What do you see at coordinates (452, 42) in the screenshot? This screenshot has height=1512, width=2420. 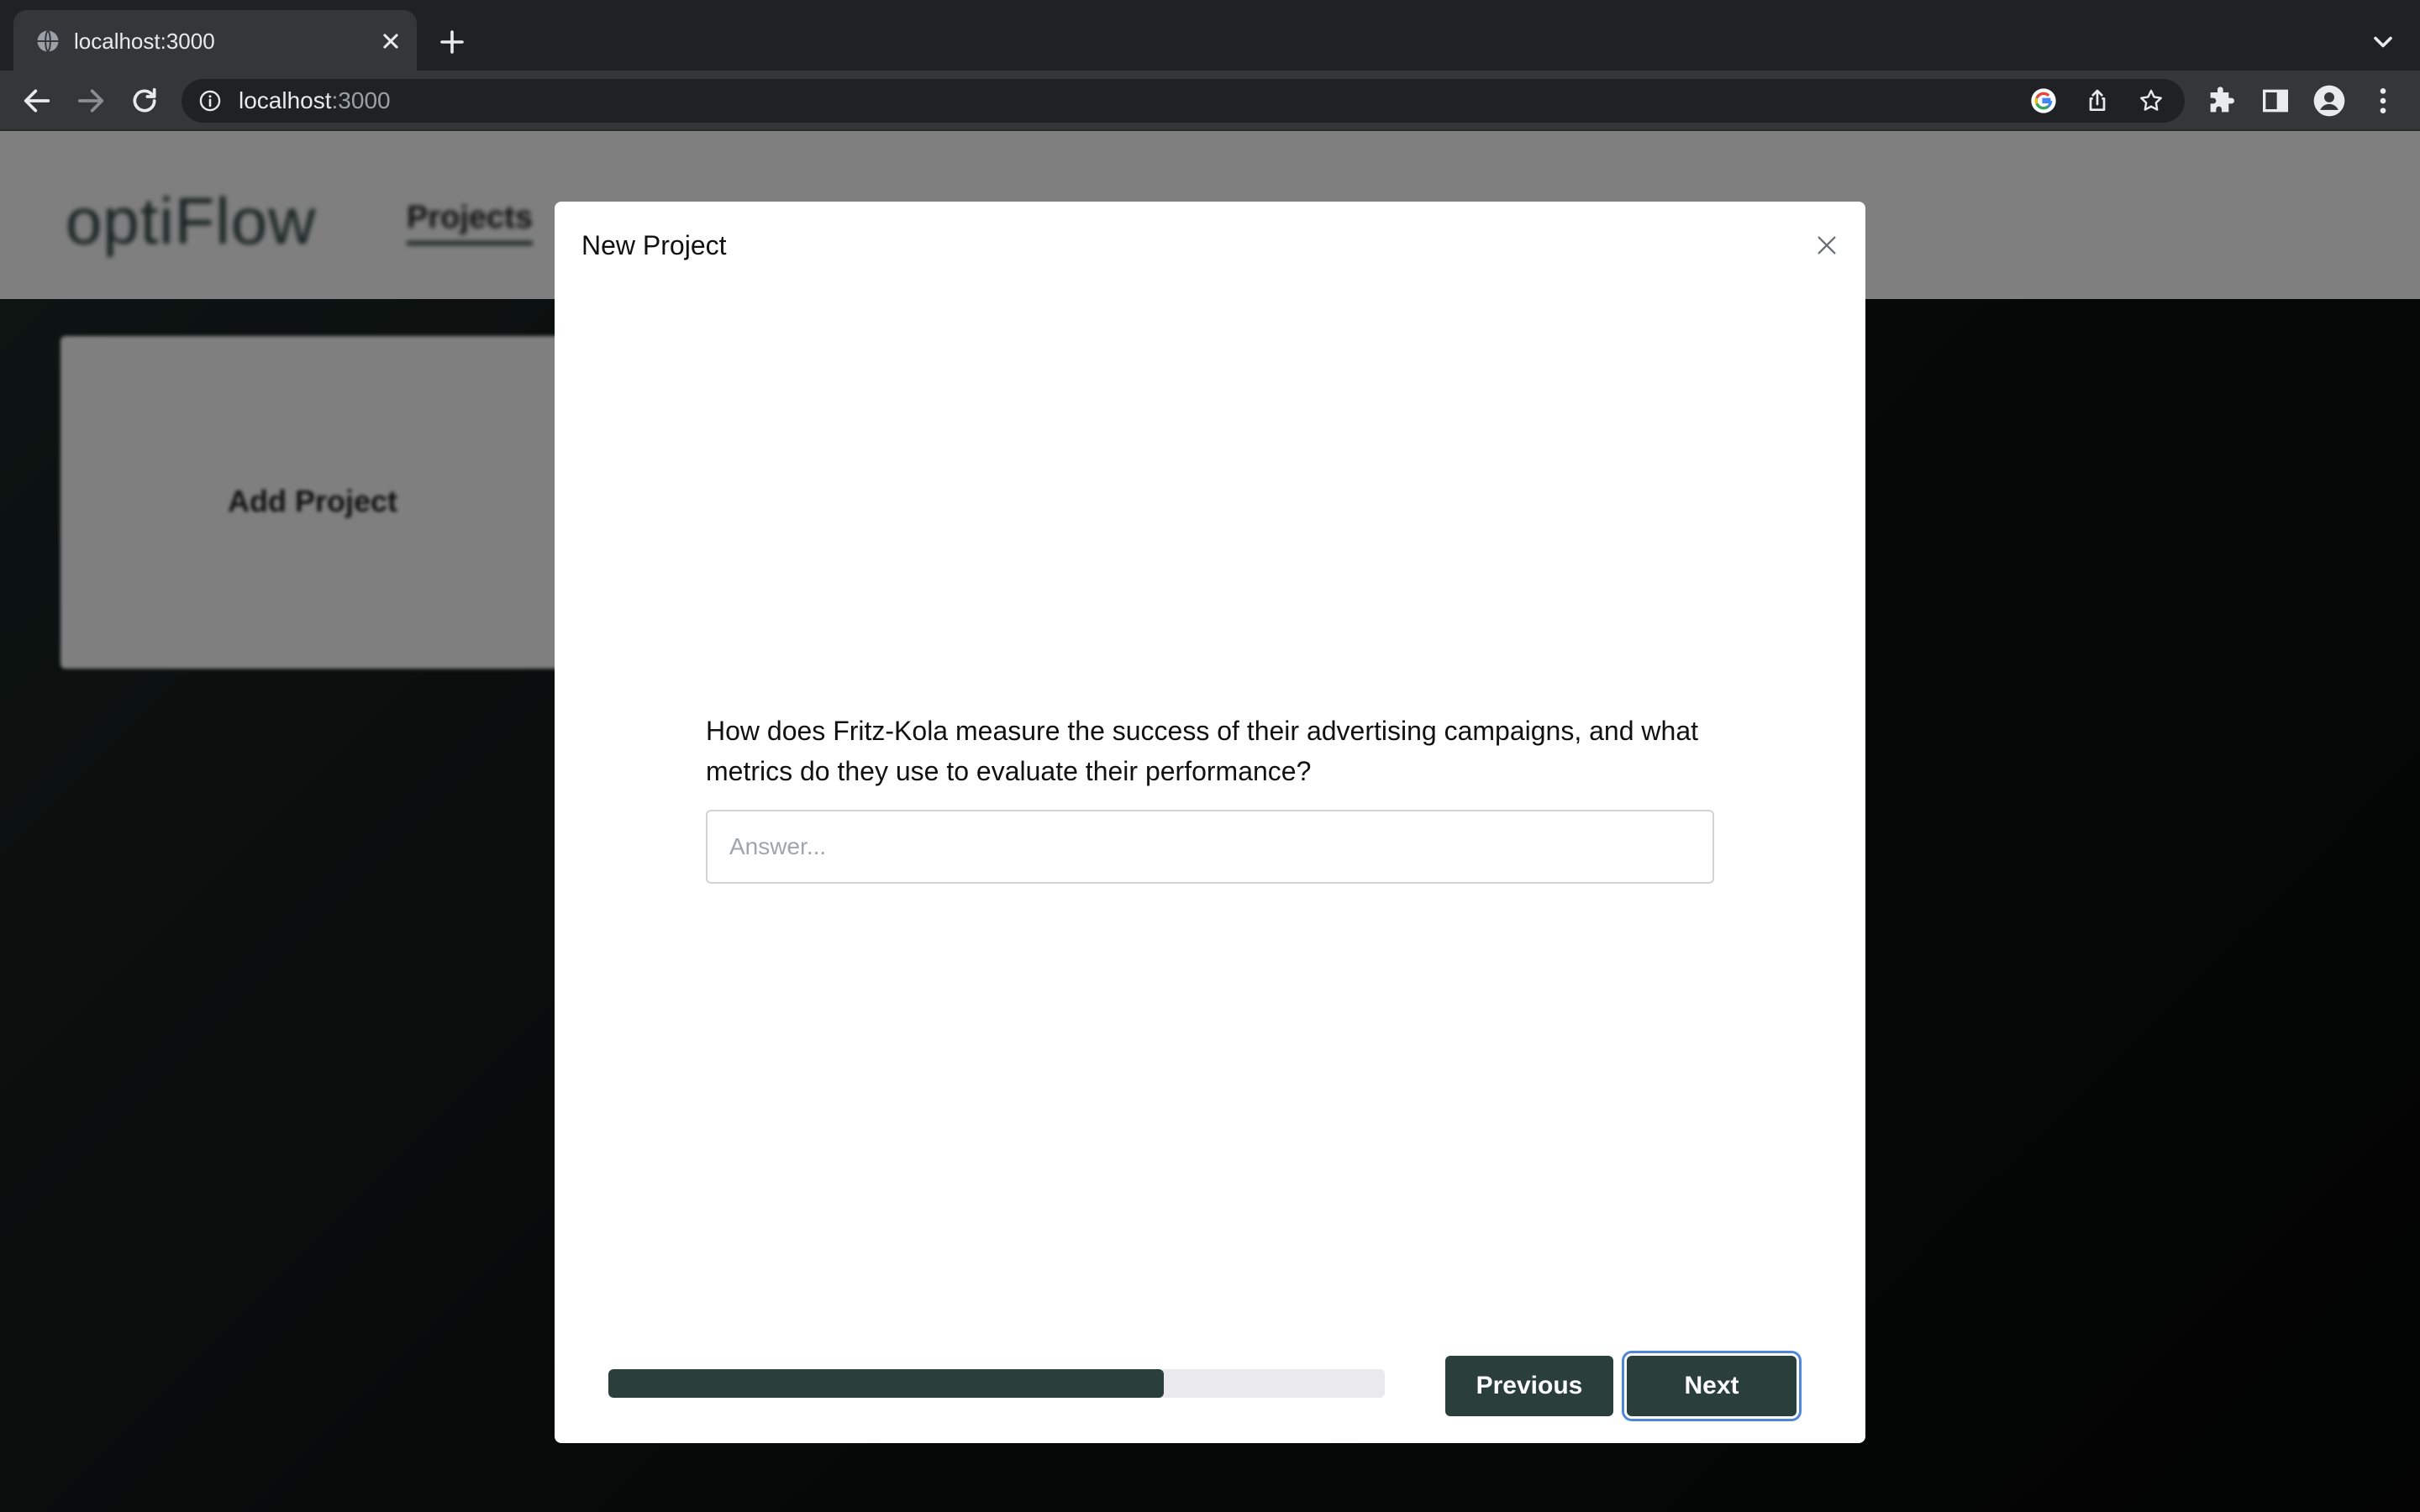 I see `plus-icon` at bounding box center [452, 42].